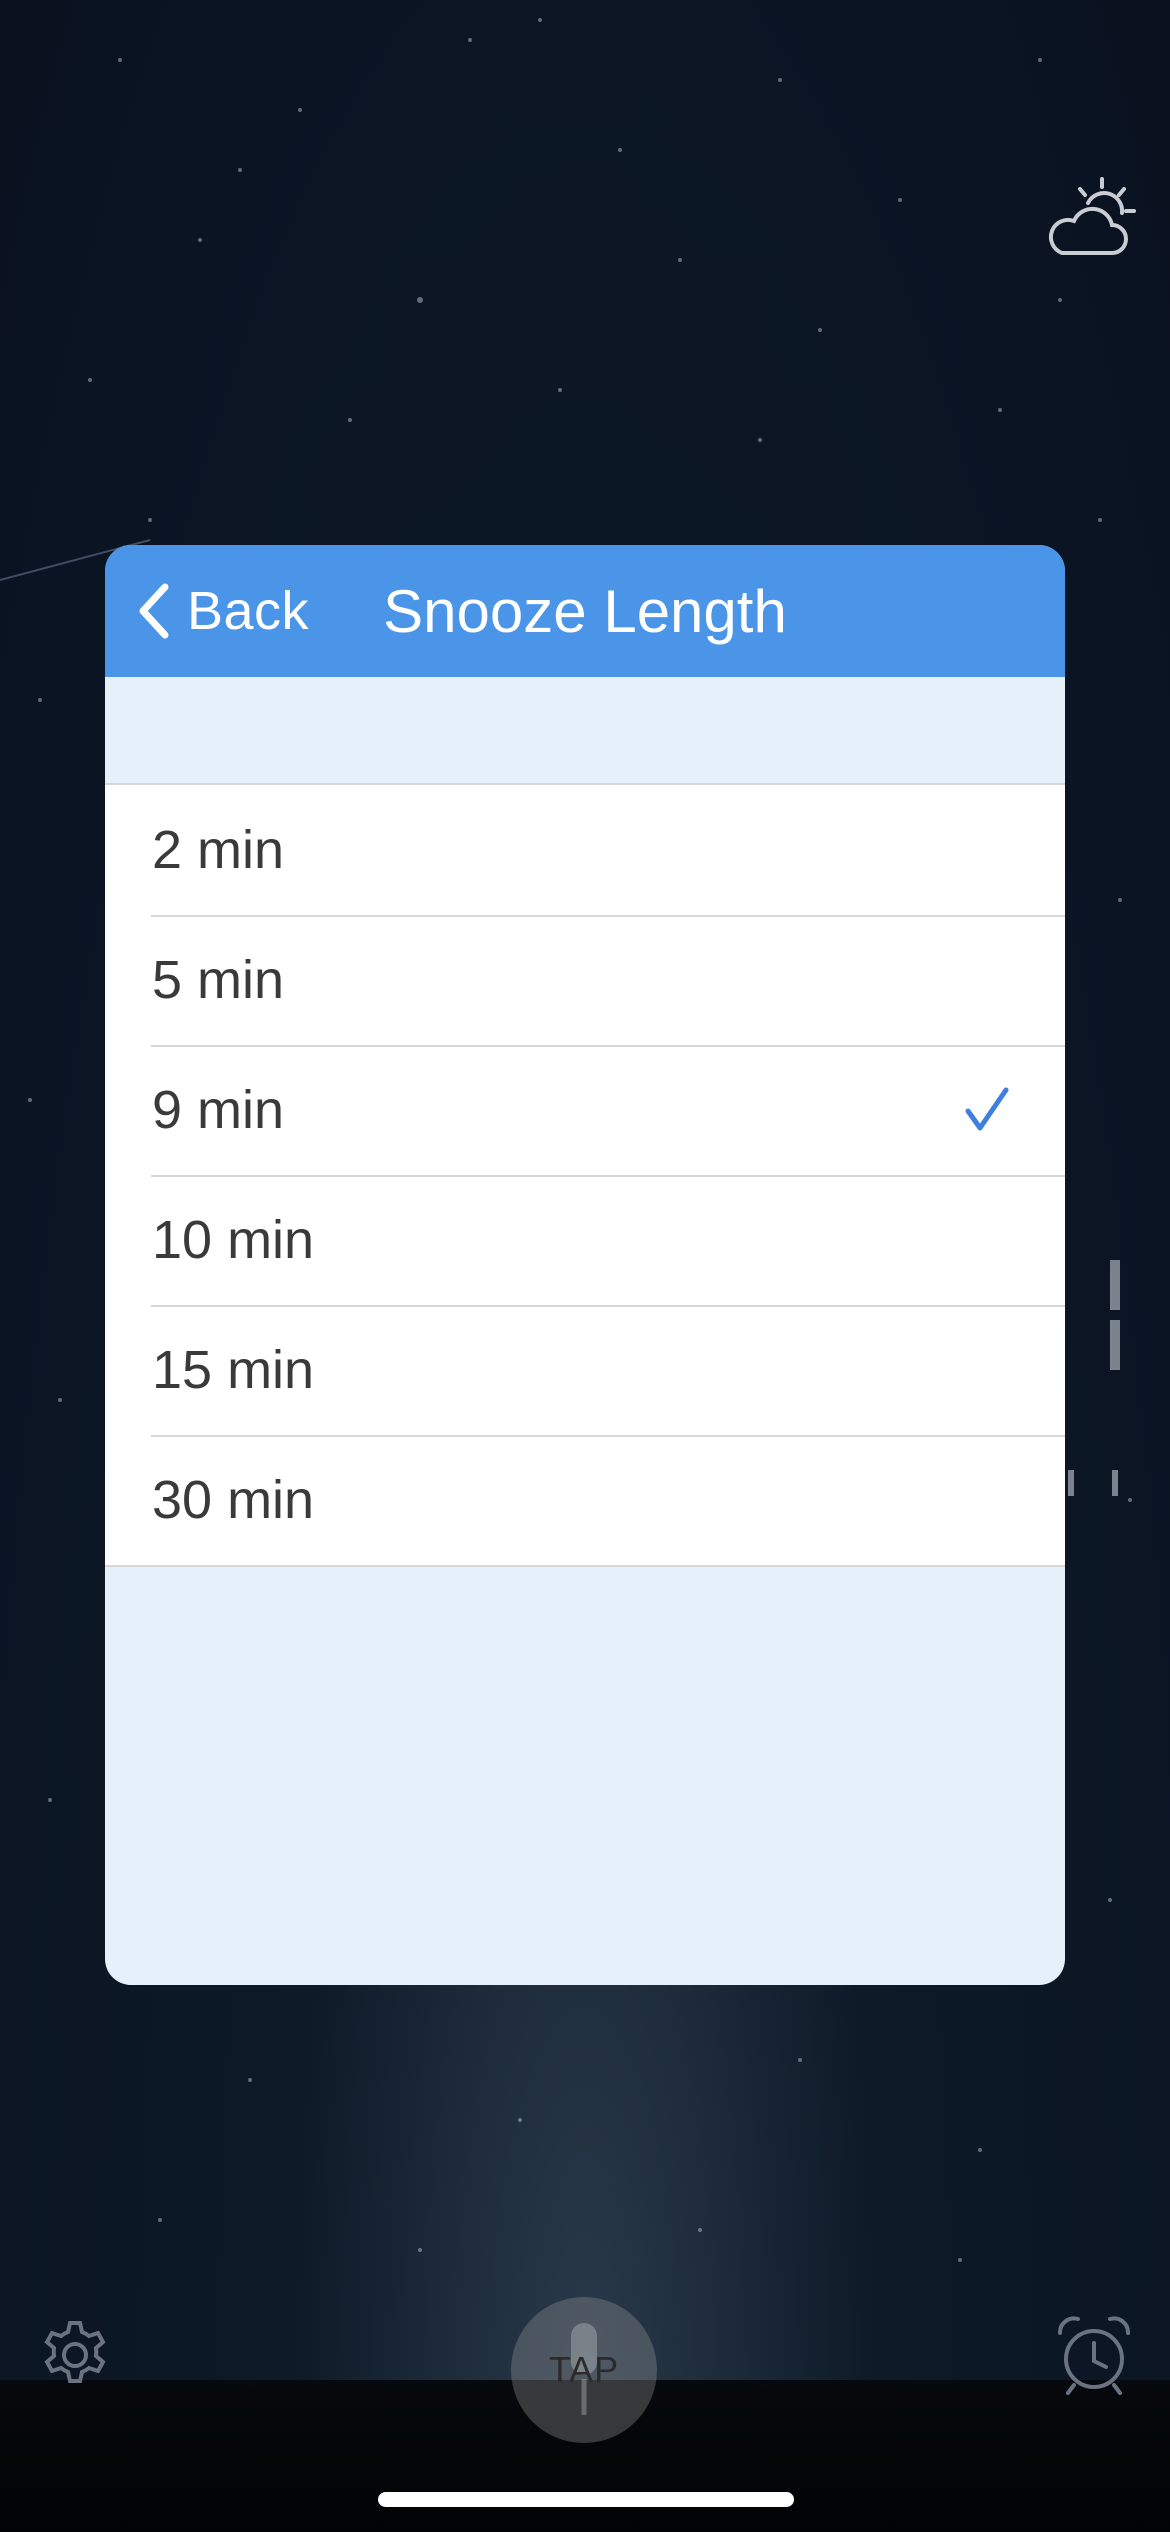  Describe the element at coordinates (585, 1370) in the screenshot. I see `snooze-option-15-min: 15 min` at that location.